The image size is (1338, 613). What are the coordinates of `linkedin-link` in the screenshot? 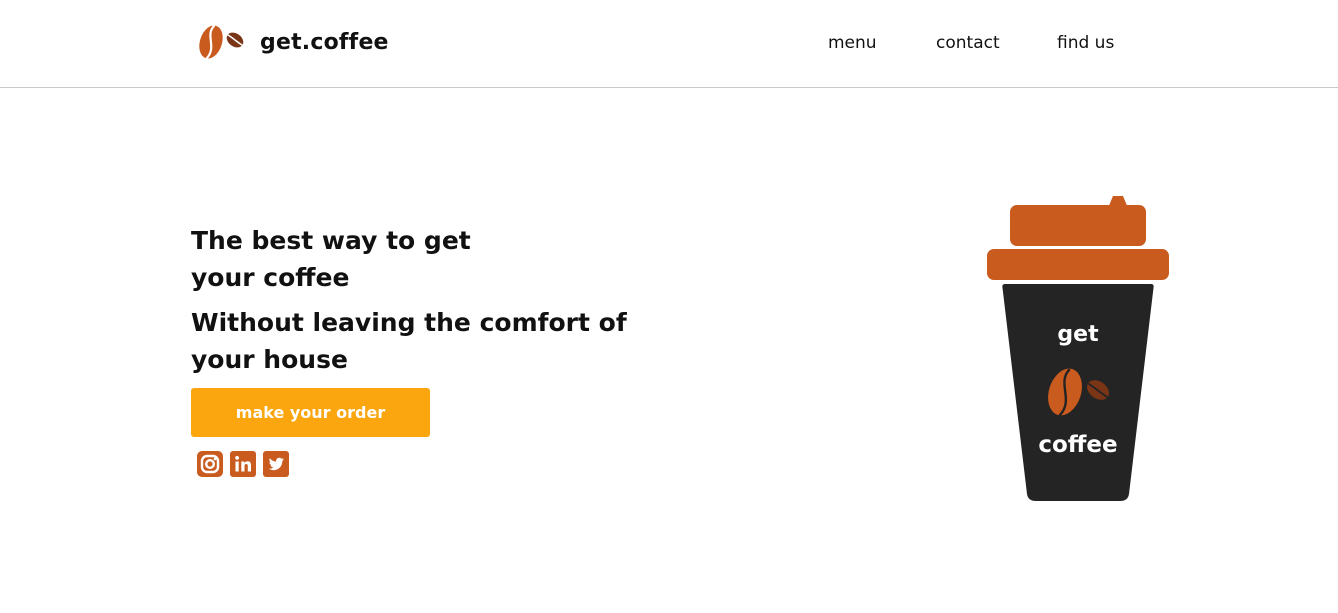 It's located at (243, 464).